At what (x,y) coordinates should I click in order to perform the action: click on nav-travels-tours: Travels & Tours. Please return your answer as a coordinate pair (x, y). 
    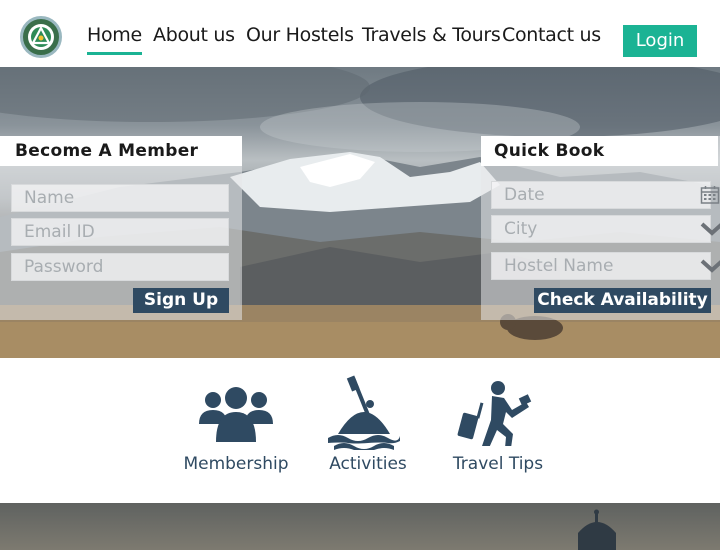
    Looking at the image, I should click on (431, 35).